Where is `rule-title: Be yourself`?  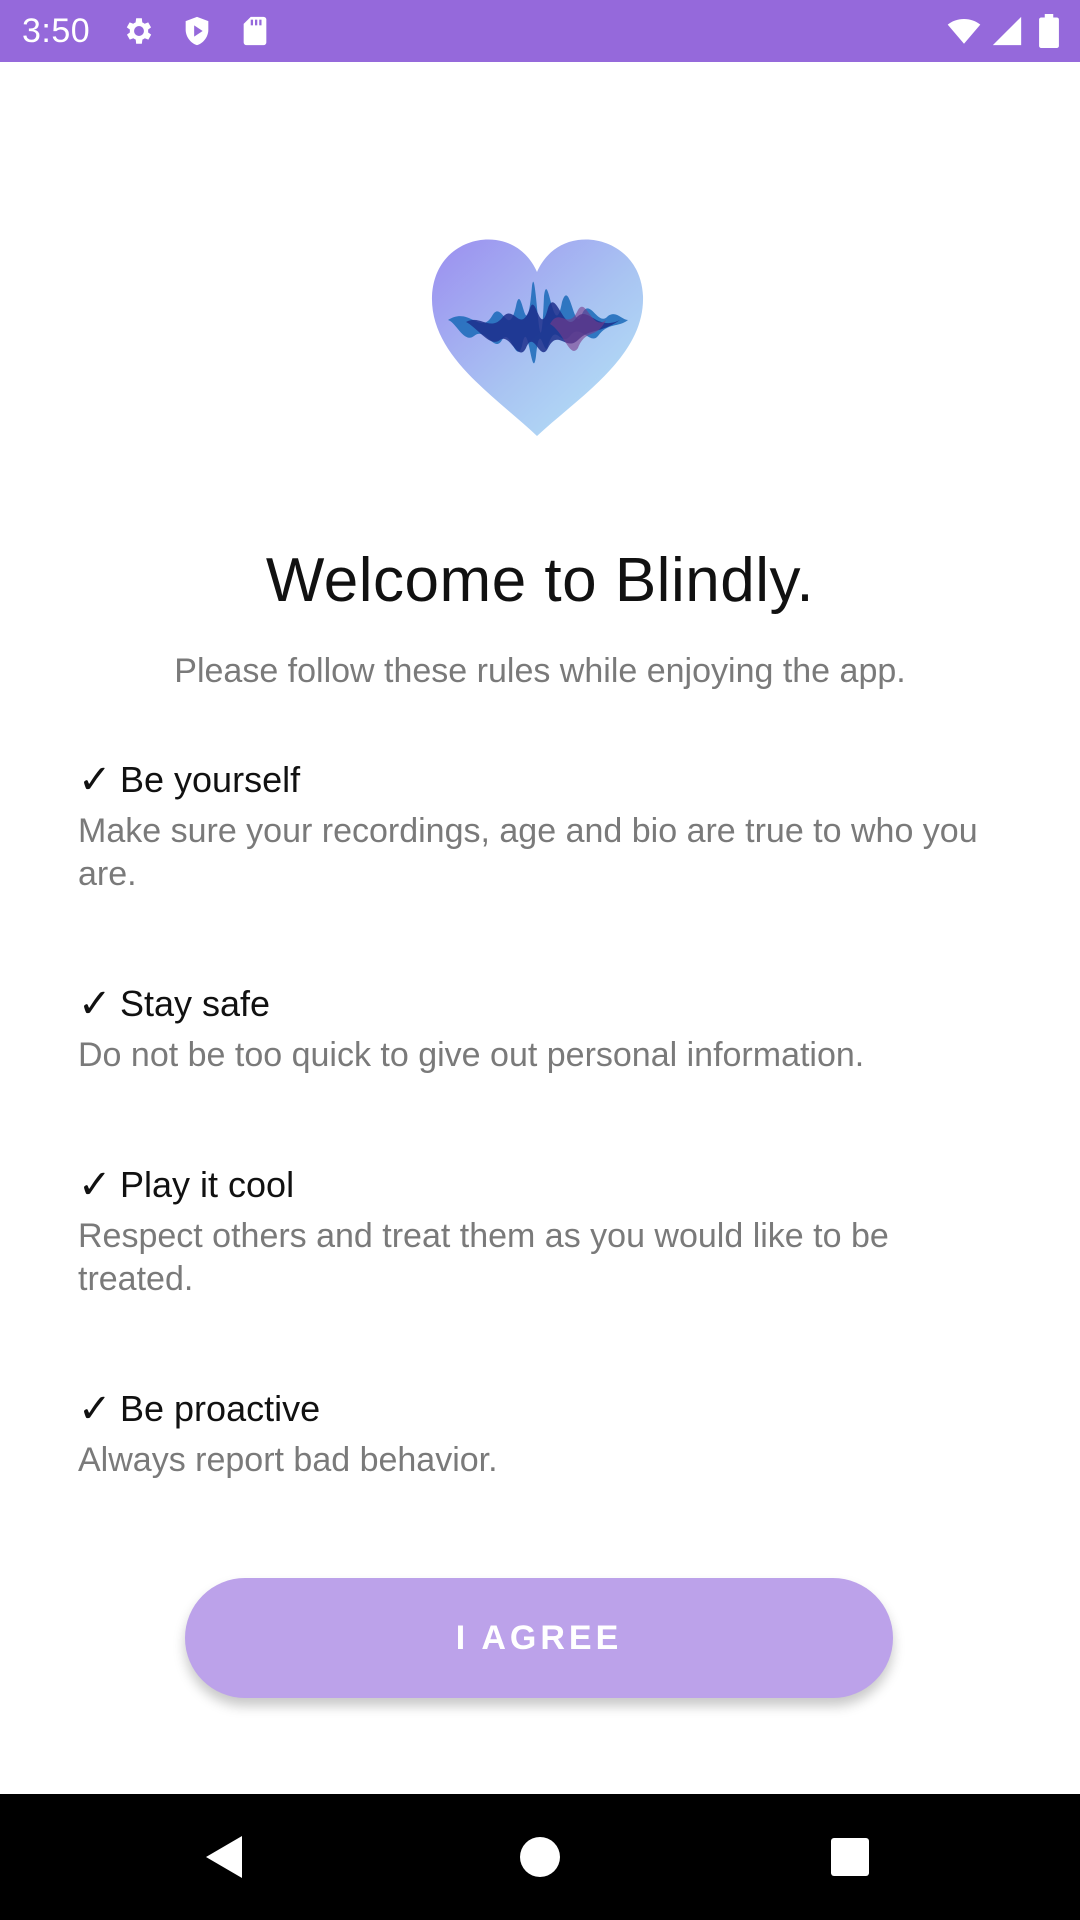 rule-title: Be yourself is located at coordinates (210, 779).